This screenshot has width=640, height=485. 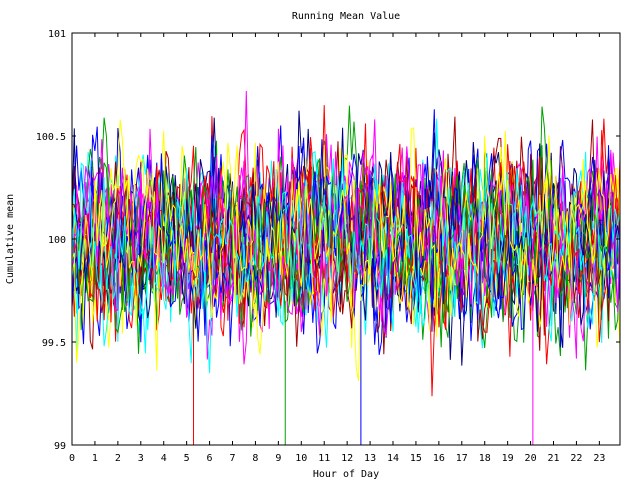 I want to click on x-tick-label: 7, so click(x=232, y=458).